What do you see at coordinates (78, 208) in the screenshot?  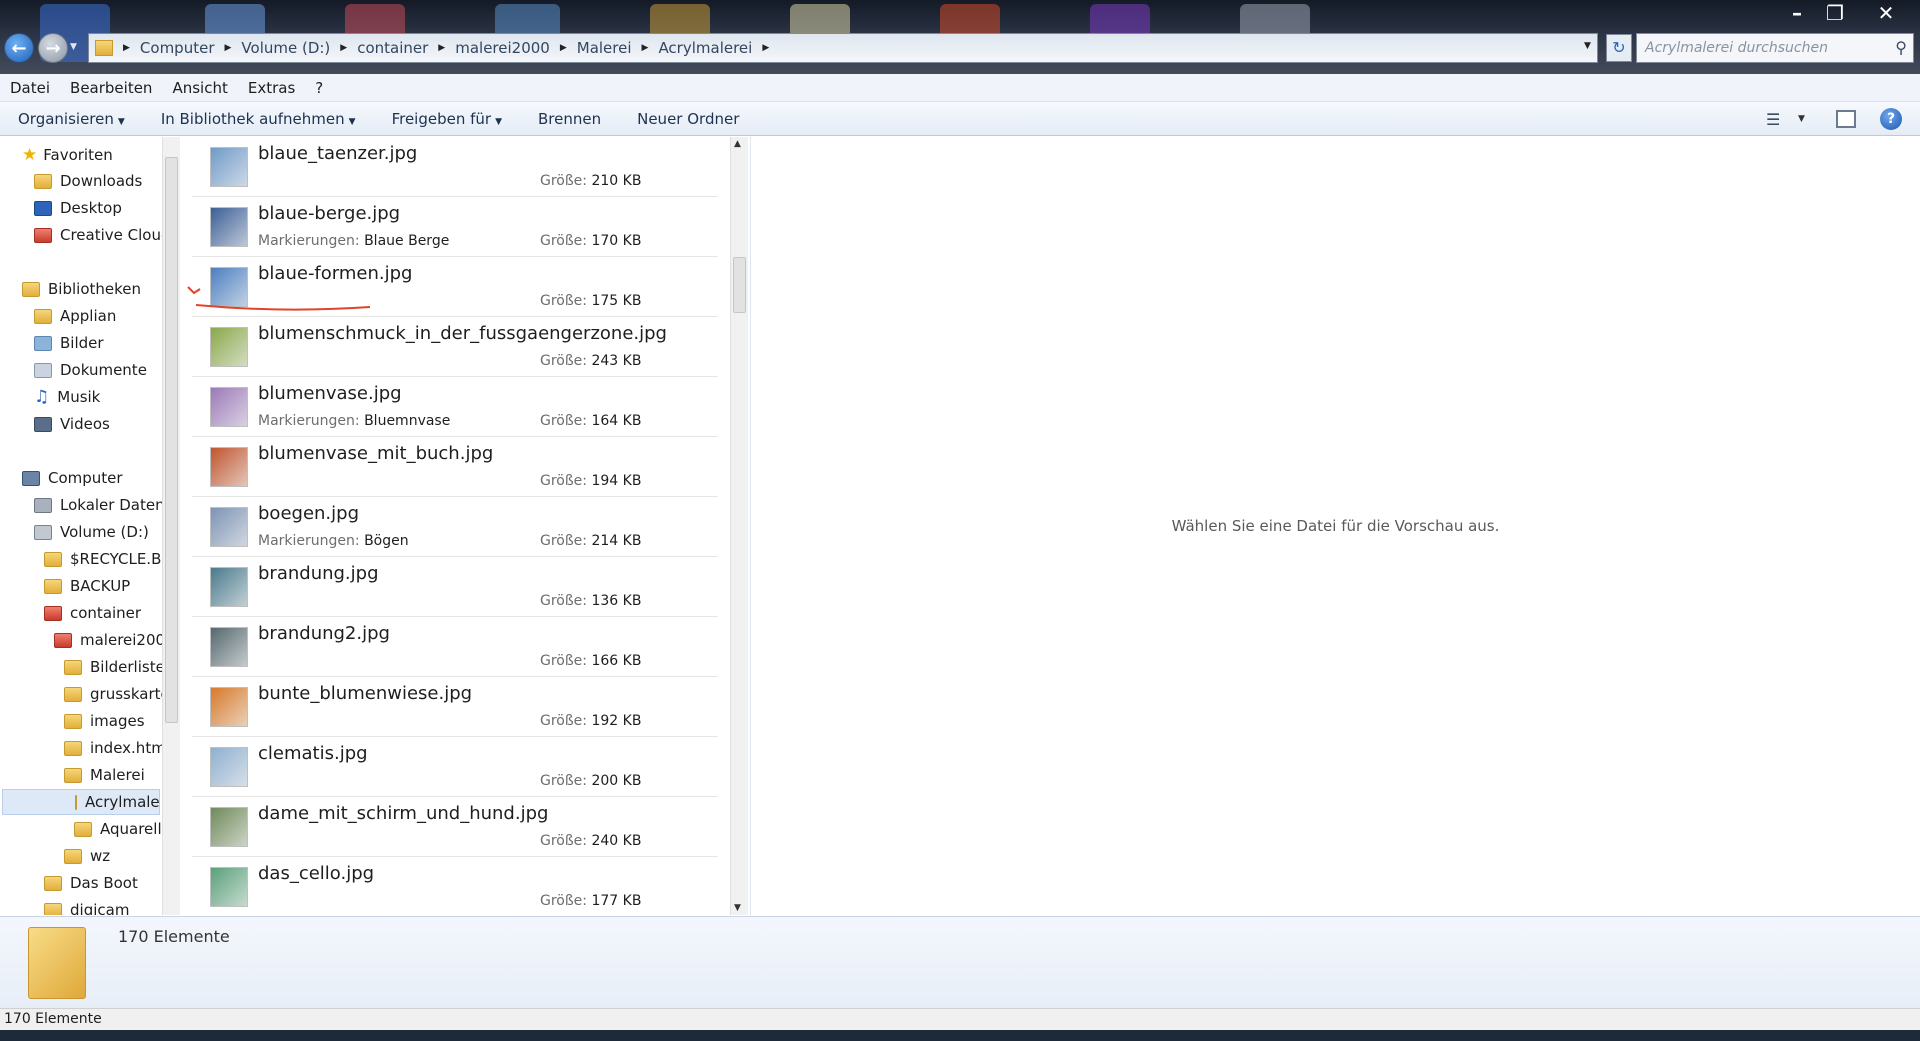 I see `nav-desktop: Desktop` at bounding box center [78, 208].